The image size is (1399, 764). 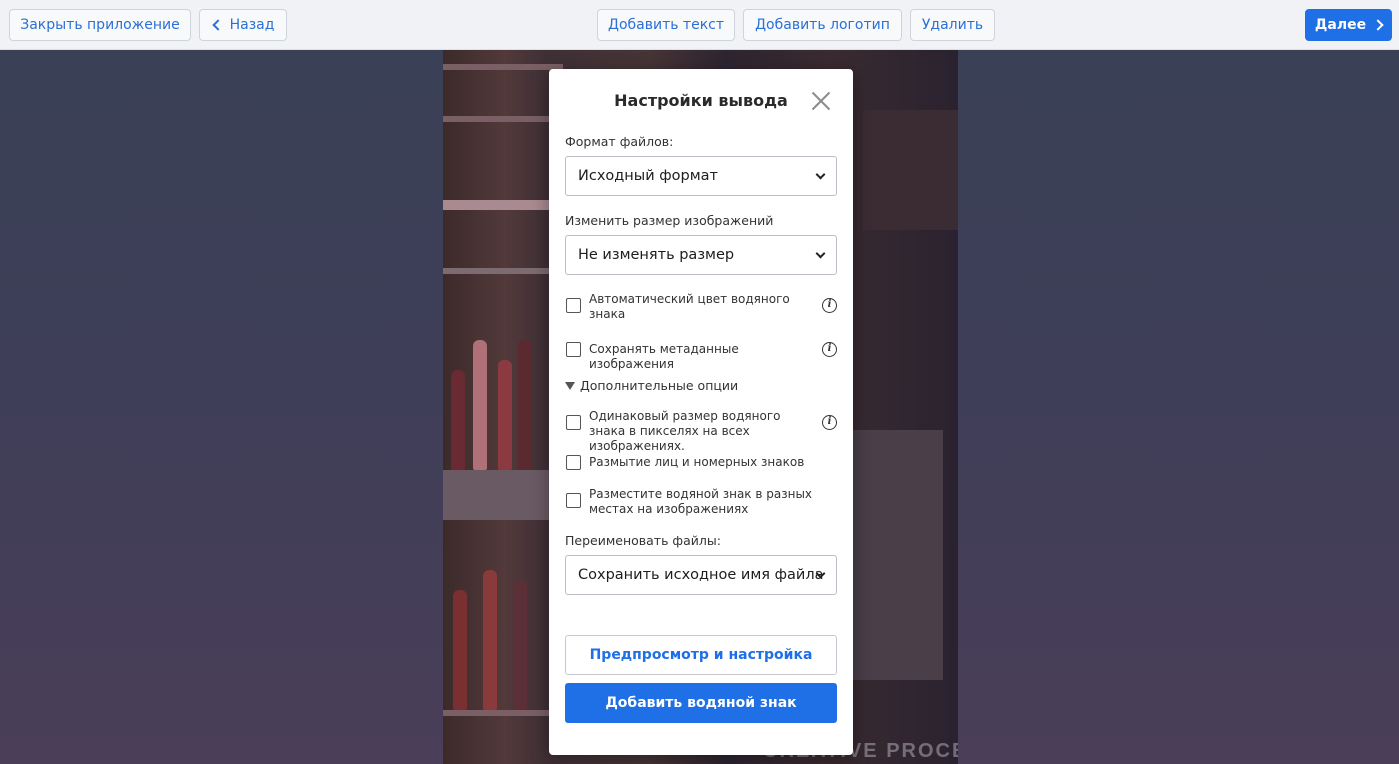 What do you see at coordinates (573, 462) in the screenshot?
I see `blur-faces-checkbox` at bounding box center [573, 462].